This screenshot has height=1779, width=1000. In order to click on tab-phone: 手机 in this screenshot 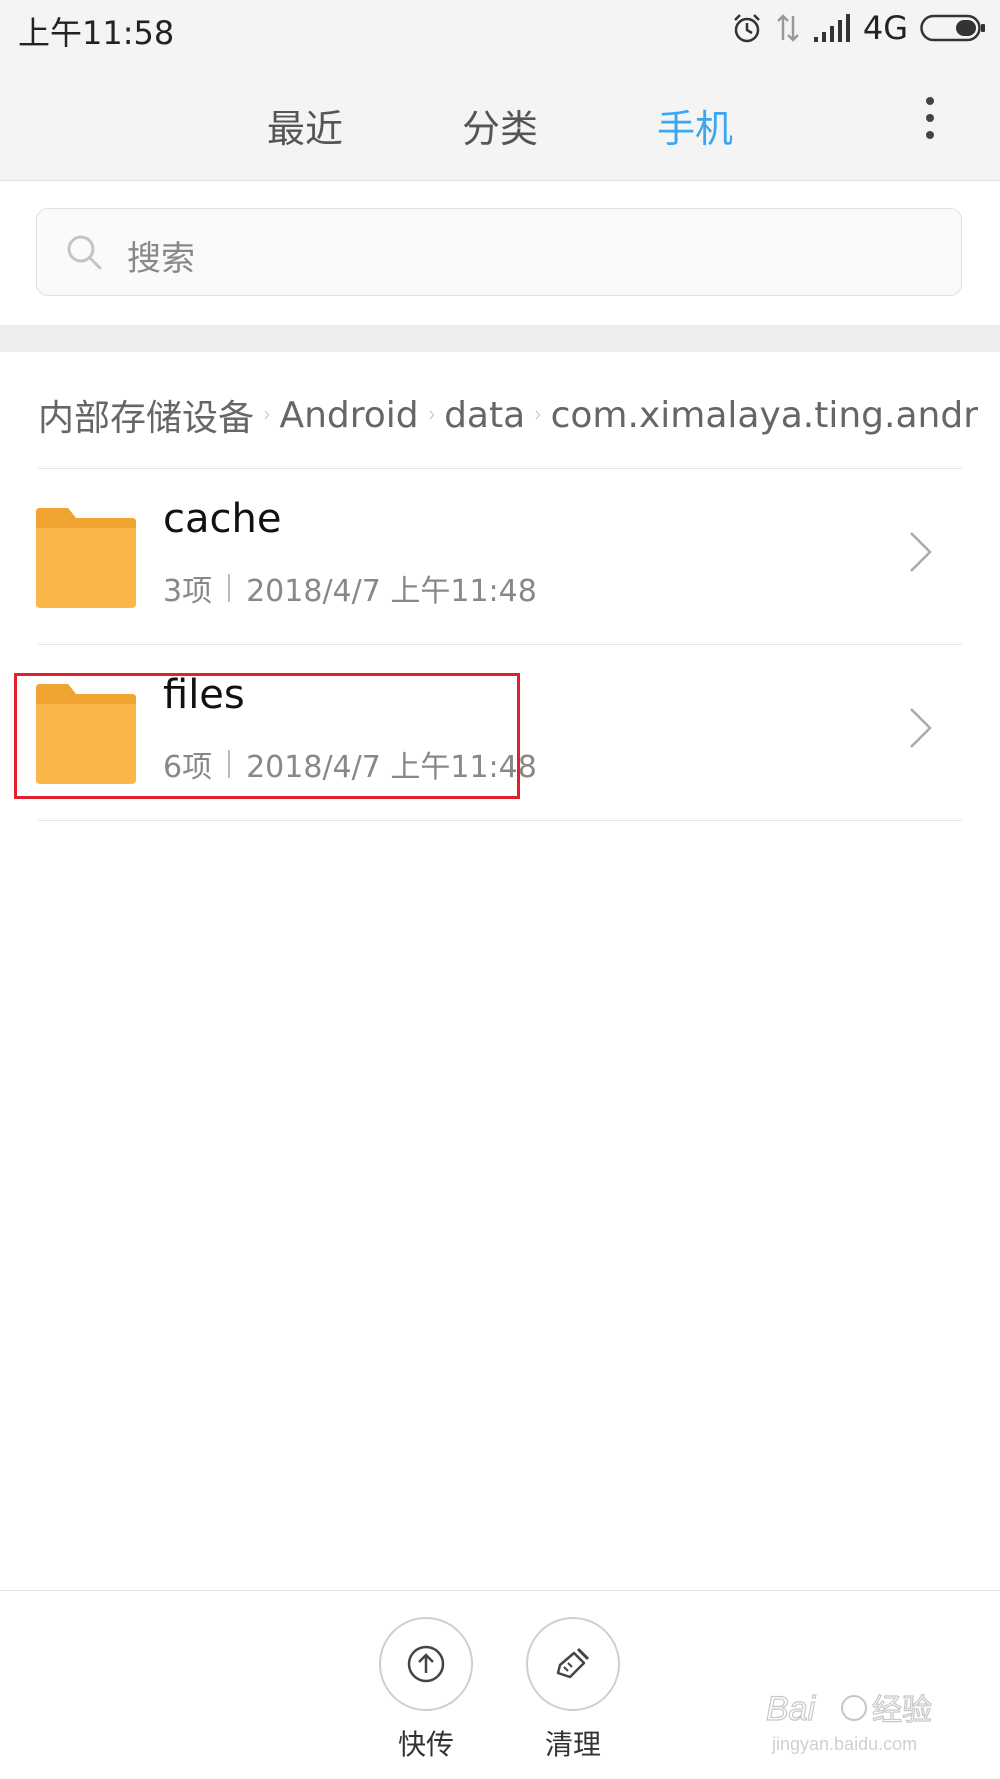, I will do `click(695, 125)`.